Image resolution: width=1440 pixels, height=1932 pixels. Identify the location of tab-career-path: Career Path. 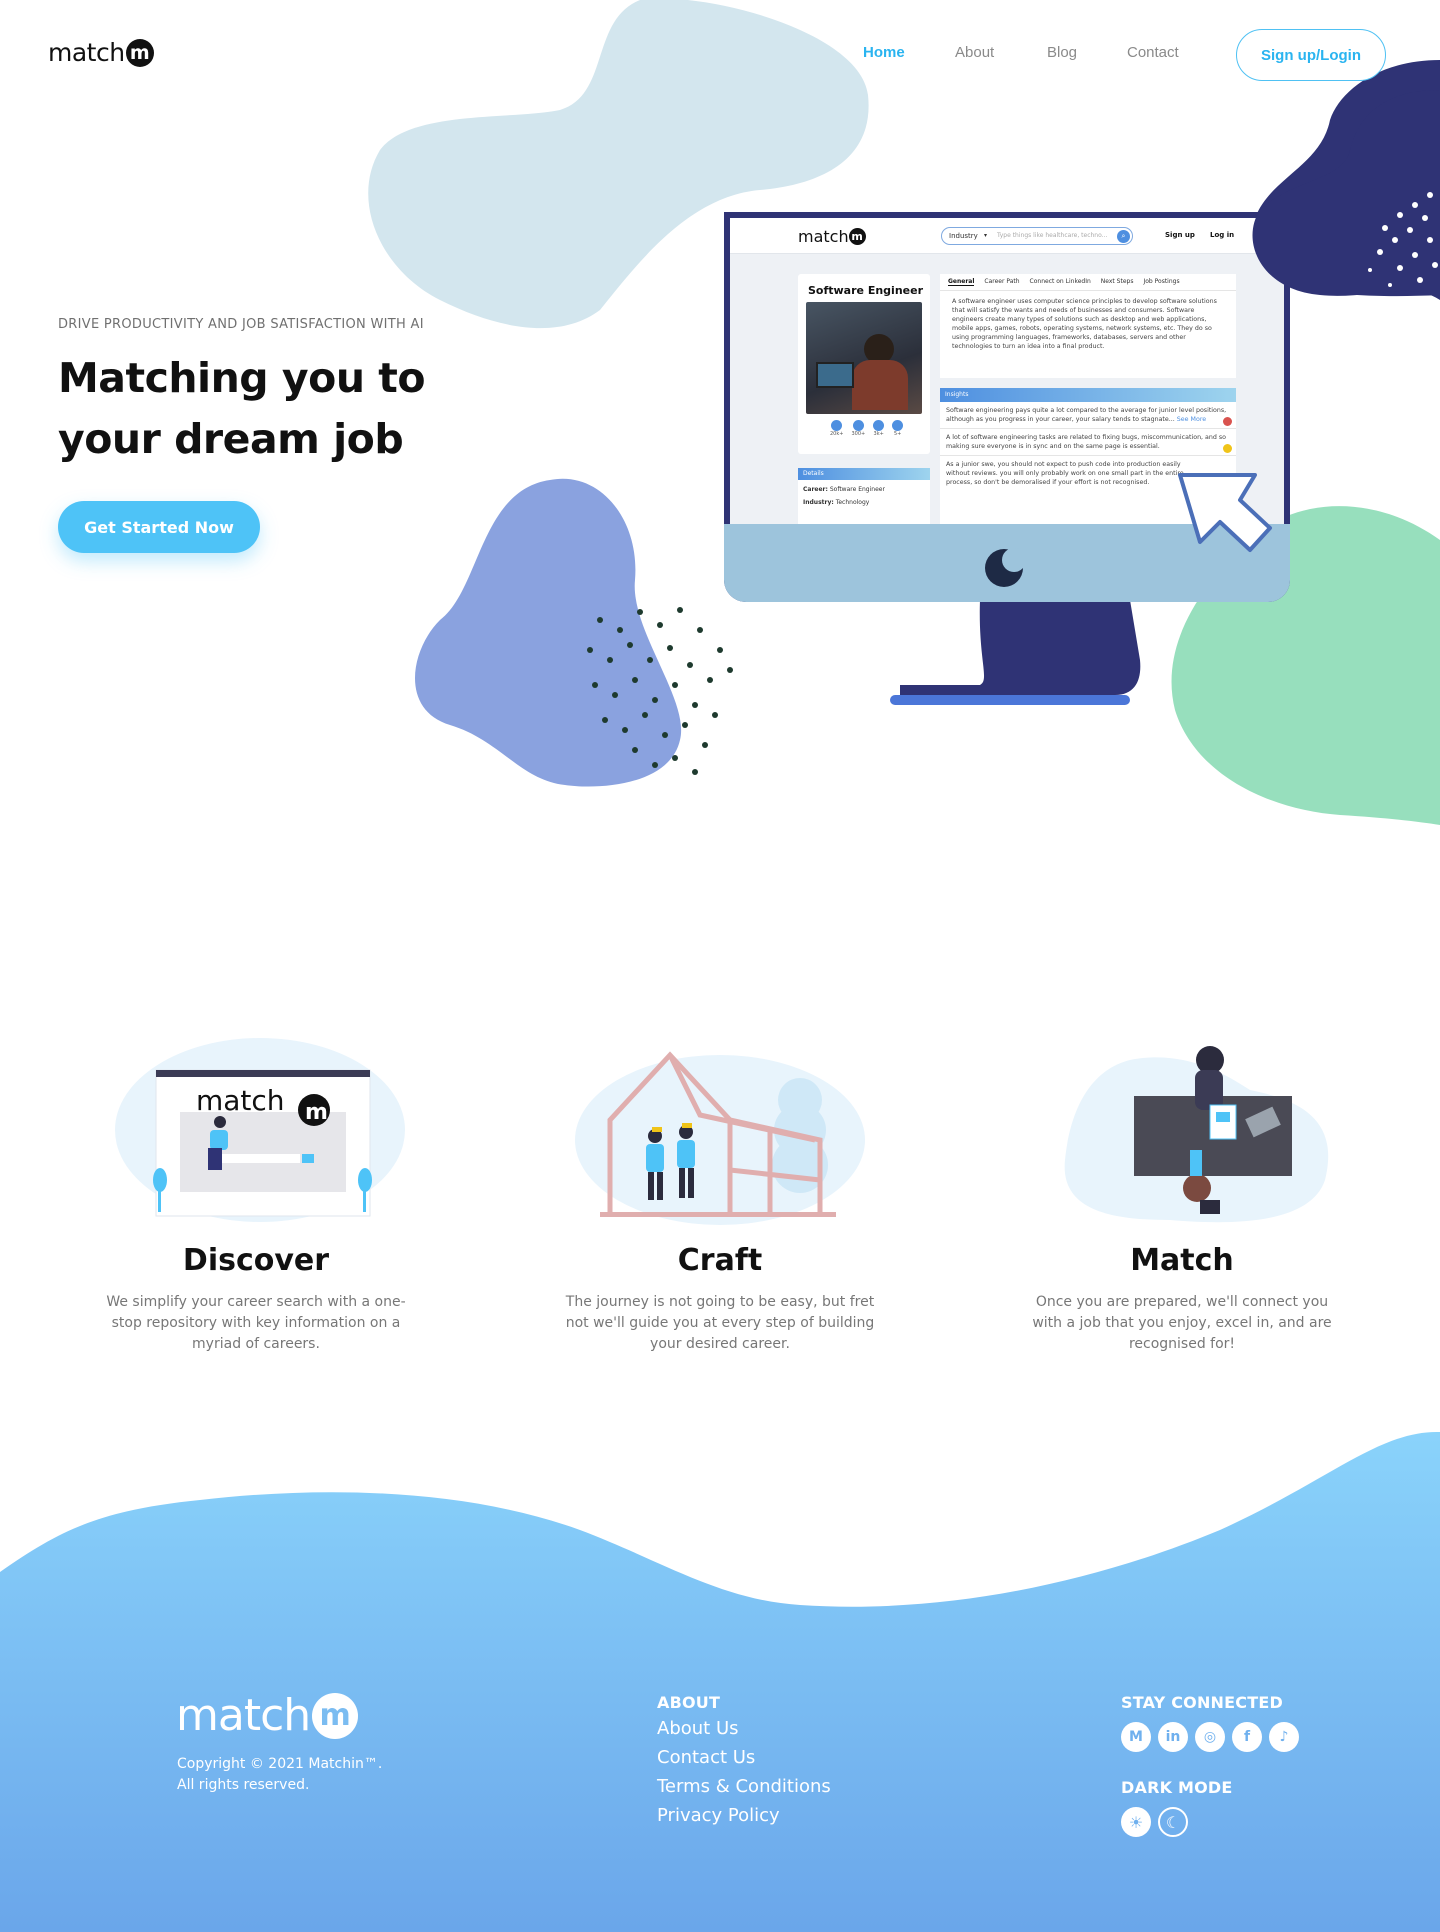
(1001, 282).